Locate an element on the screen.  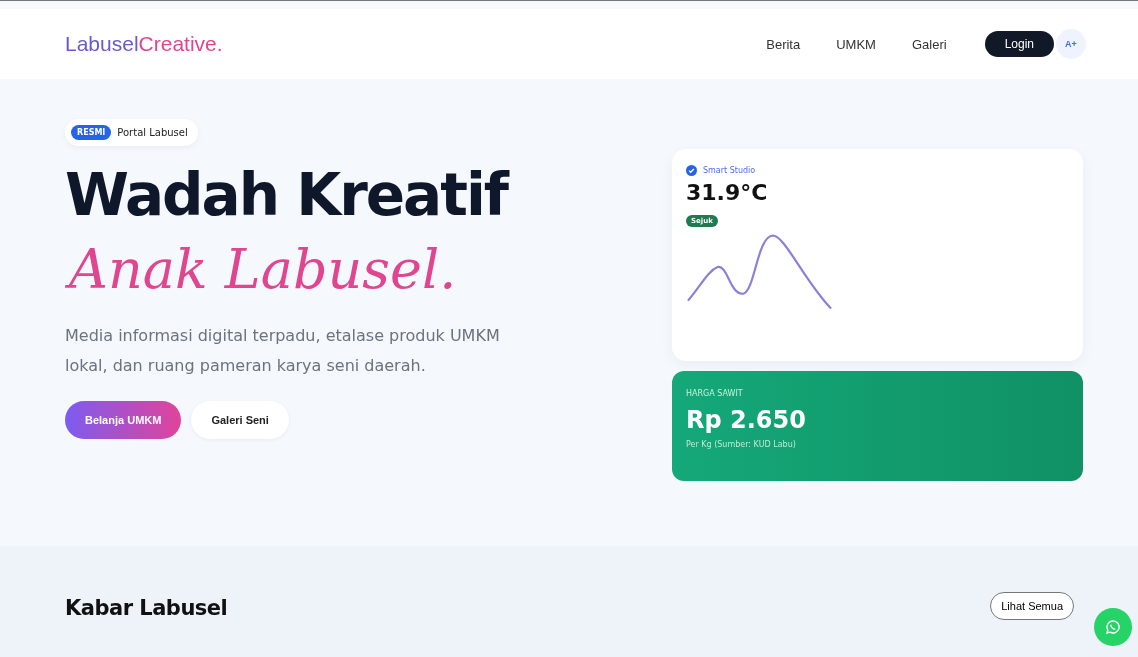
shop-button: Belanja UMKM is located at coordinates (123, 419).